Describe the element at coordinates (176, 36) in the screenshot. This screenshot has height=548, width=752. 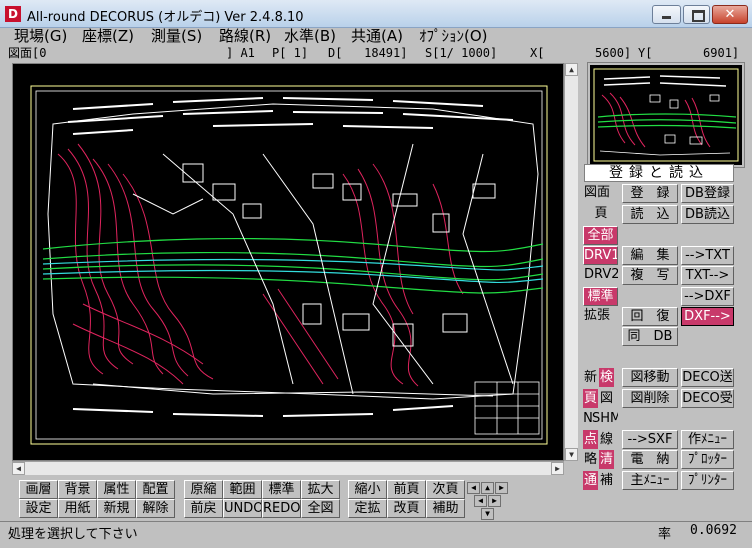
I see `menu-sokuryo: 測量(S)` at that location.